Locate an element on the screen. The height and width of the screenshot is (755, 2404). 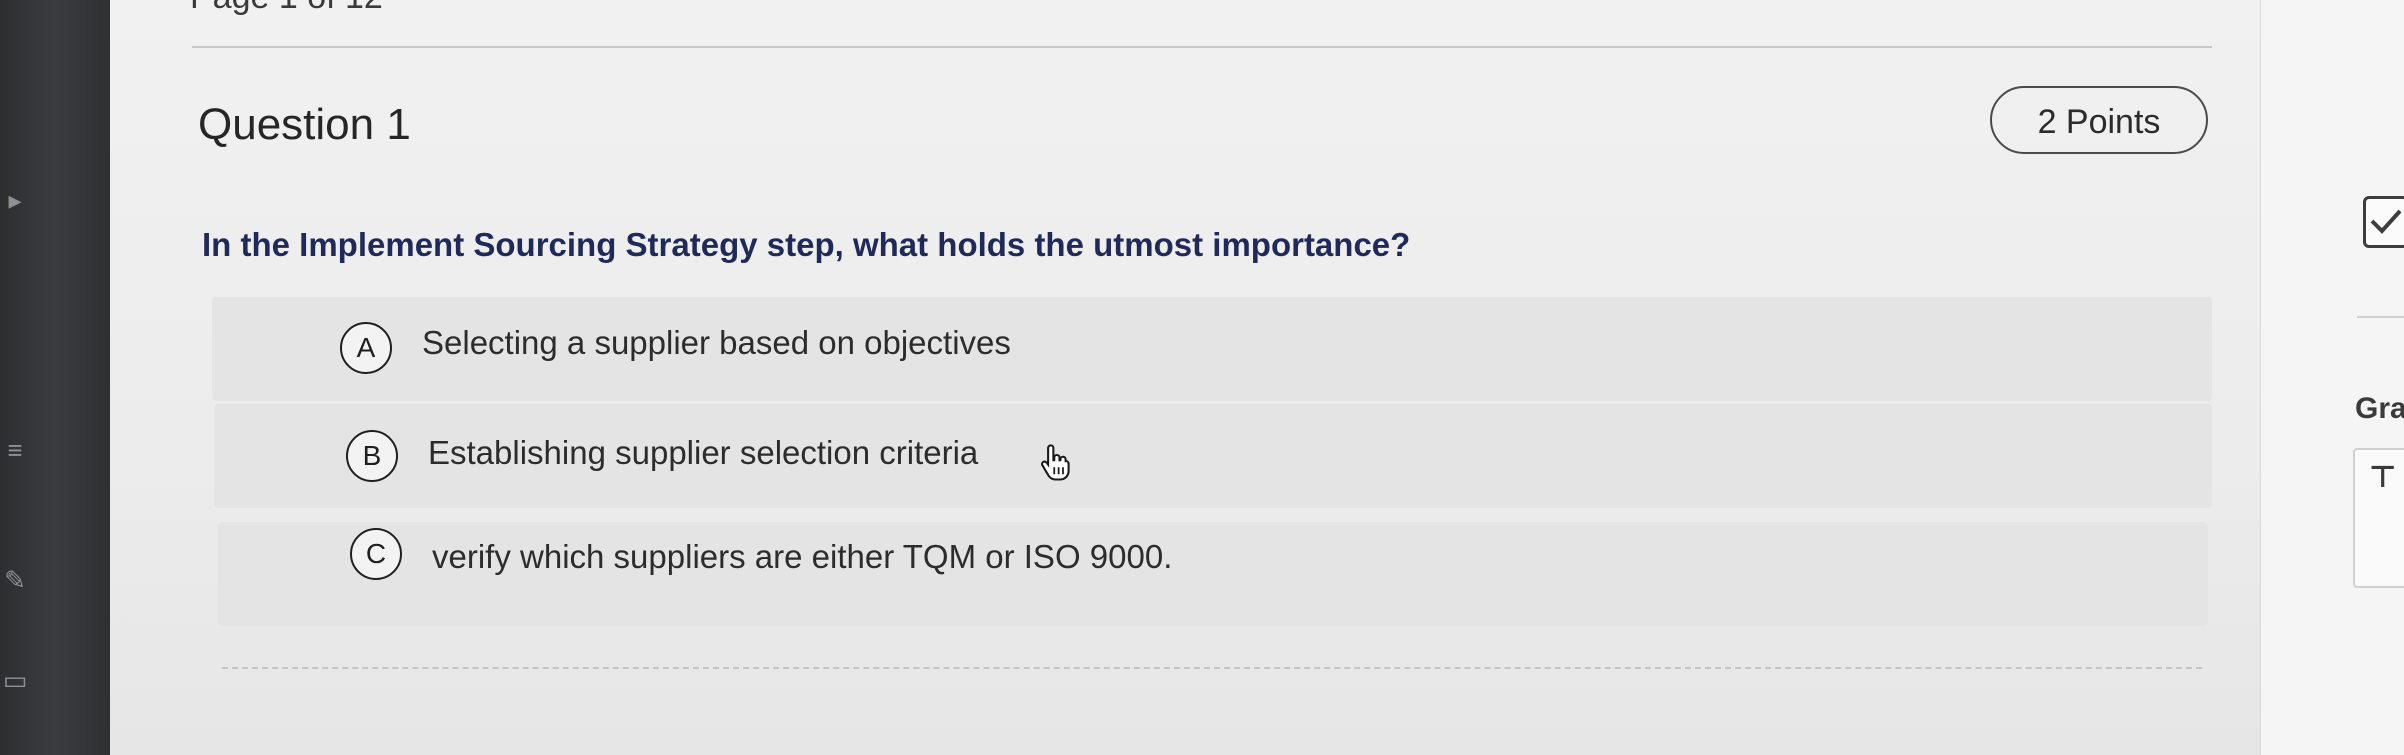
points-badge: 2 Points is located at coordinates (2099, 120).